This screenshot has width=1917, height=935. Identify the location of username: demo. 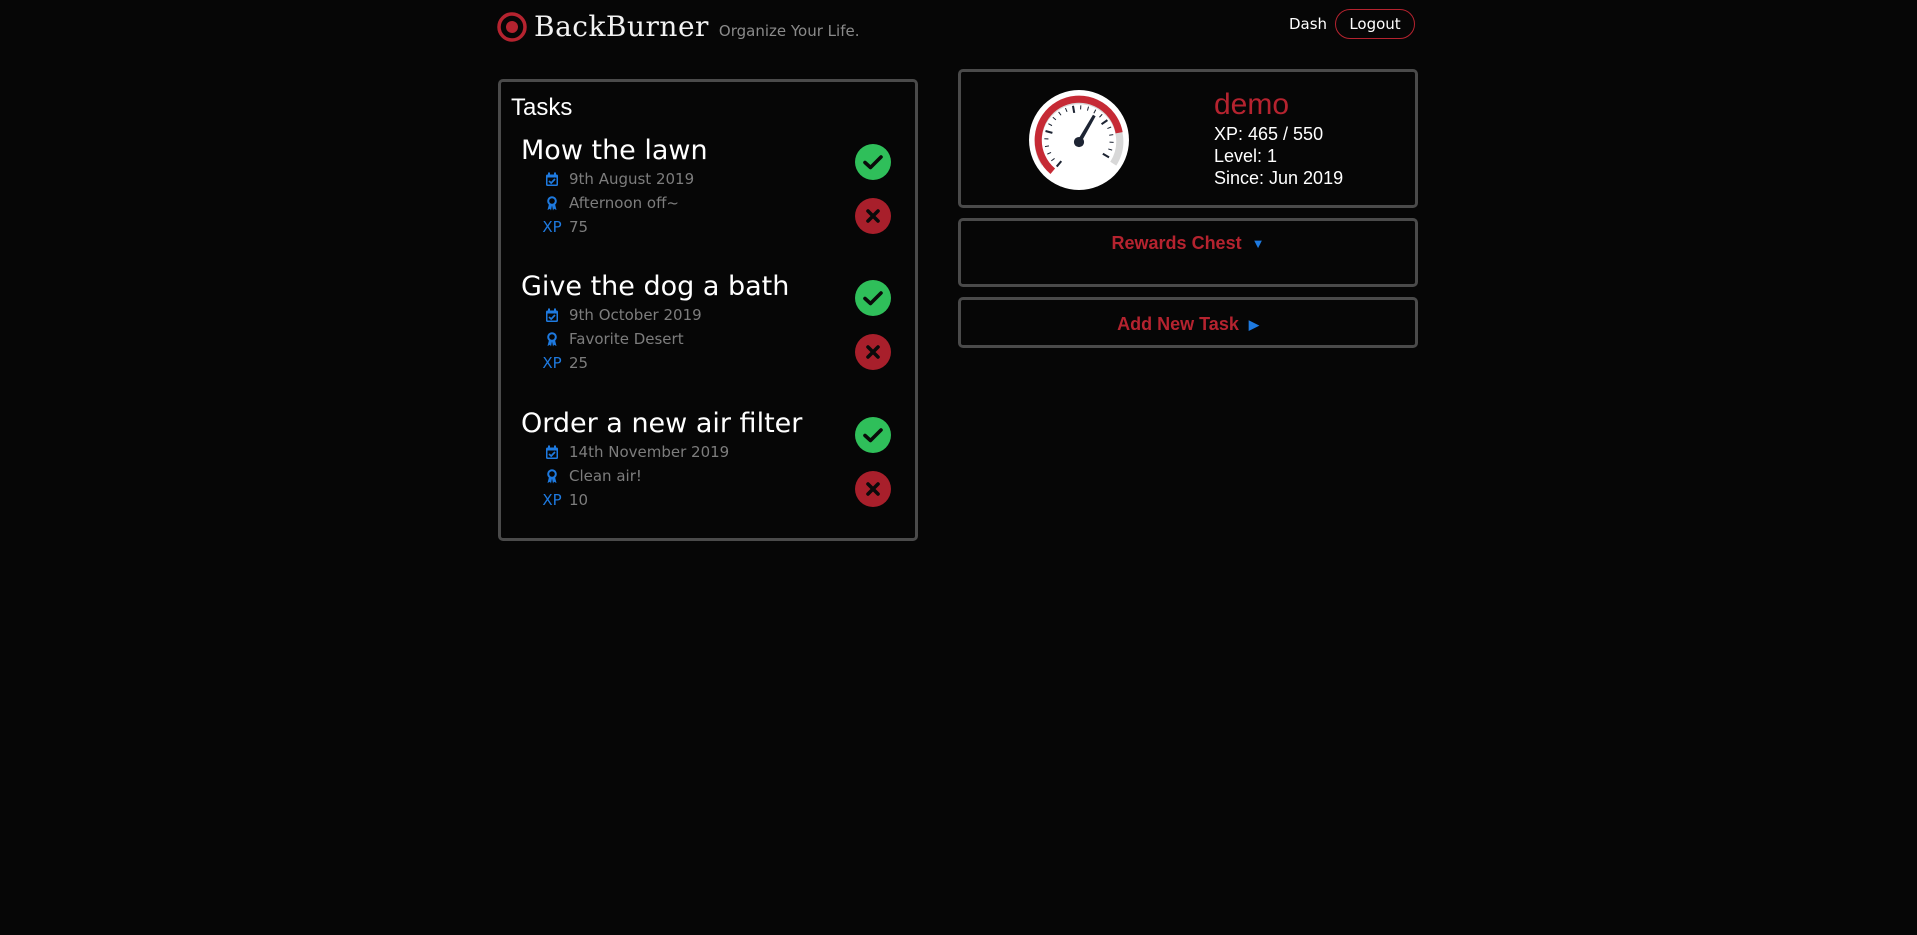
(1252, 104).